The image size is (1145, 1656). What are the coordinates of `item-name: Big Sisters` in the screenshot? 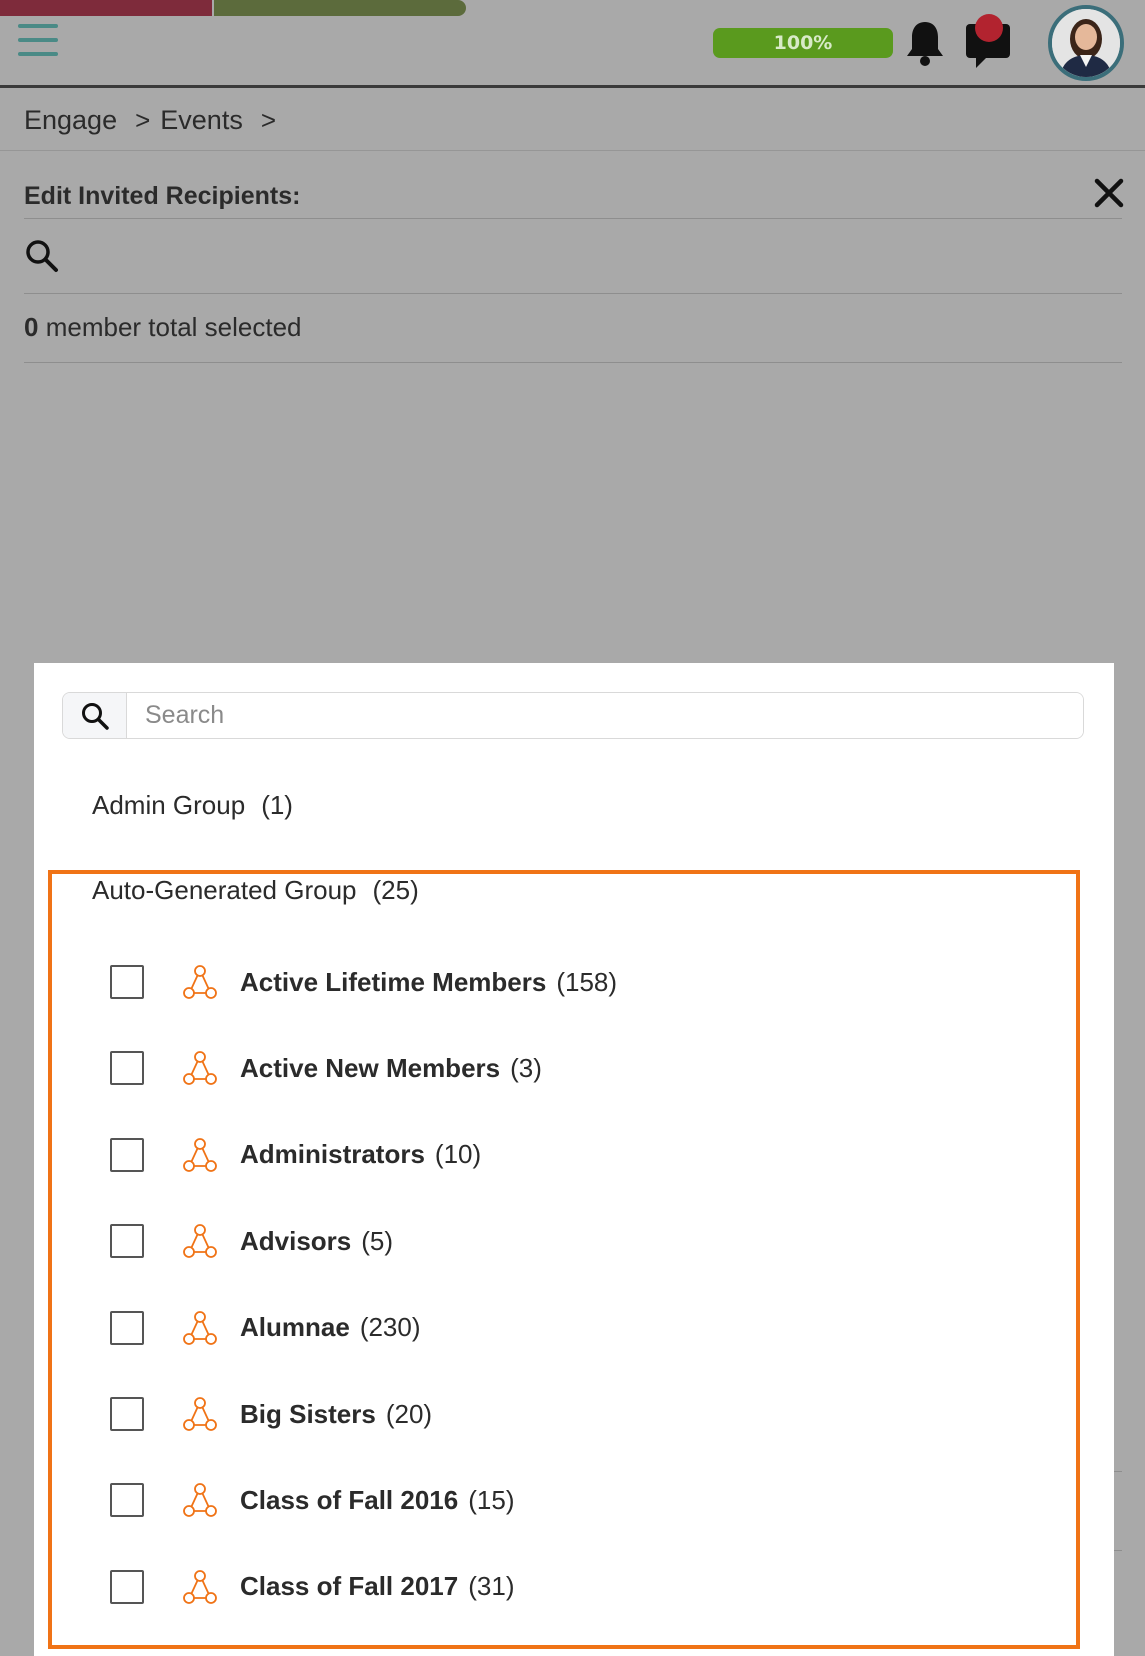 It's located at (308, 1413).